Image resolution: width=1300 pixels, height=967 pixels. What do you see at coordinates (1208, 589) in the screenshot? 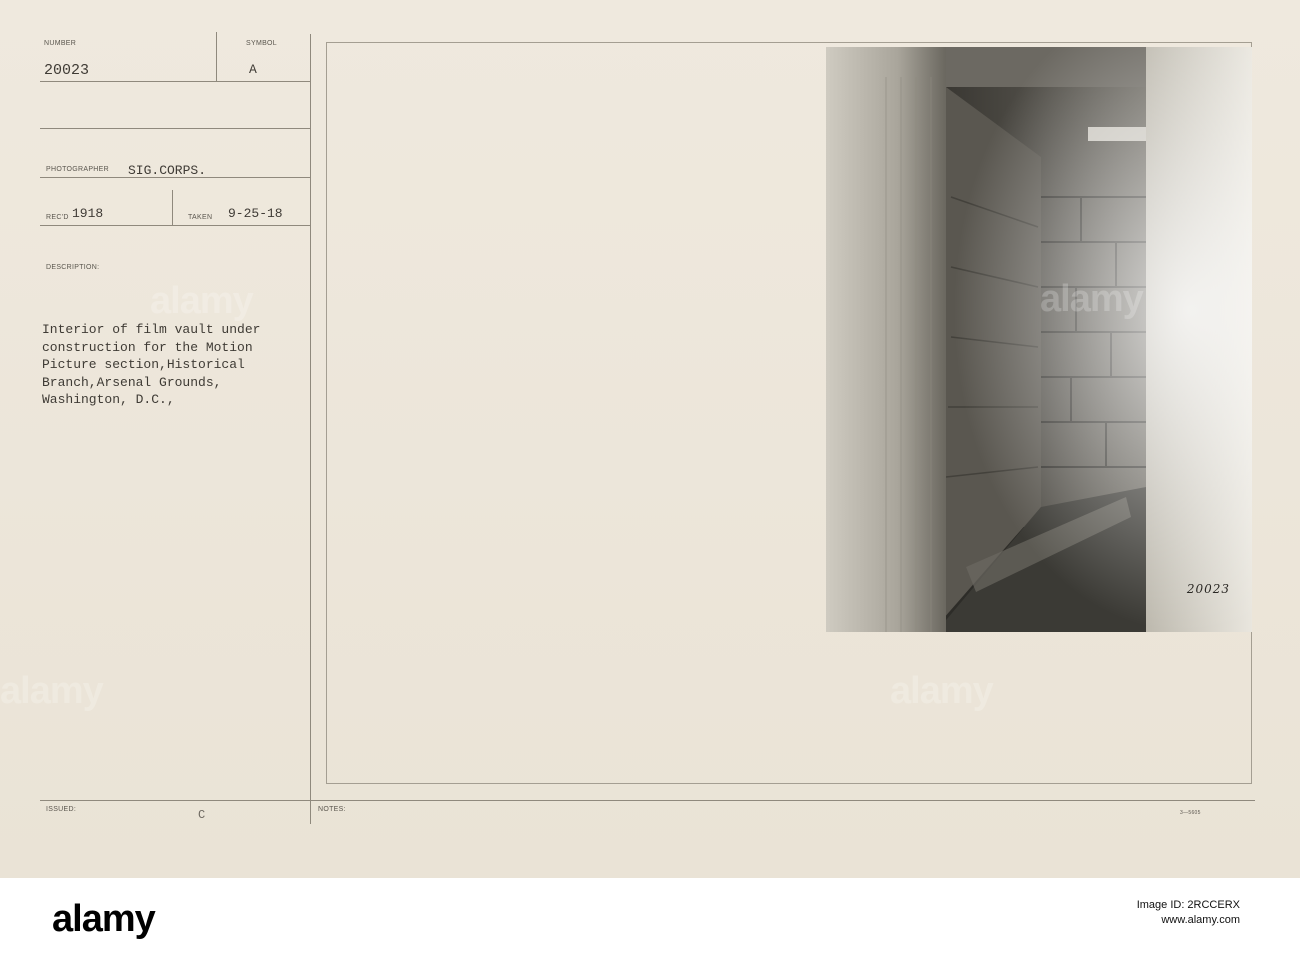
I see `photo-handwritten-number: 20023` at bounding box center [1208, 589].